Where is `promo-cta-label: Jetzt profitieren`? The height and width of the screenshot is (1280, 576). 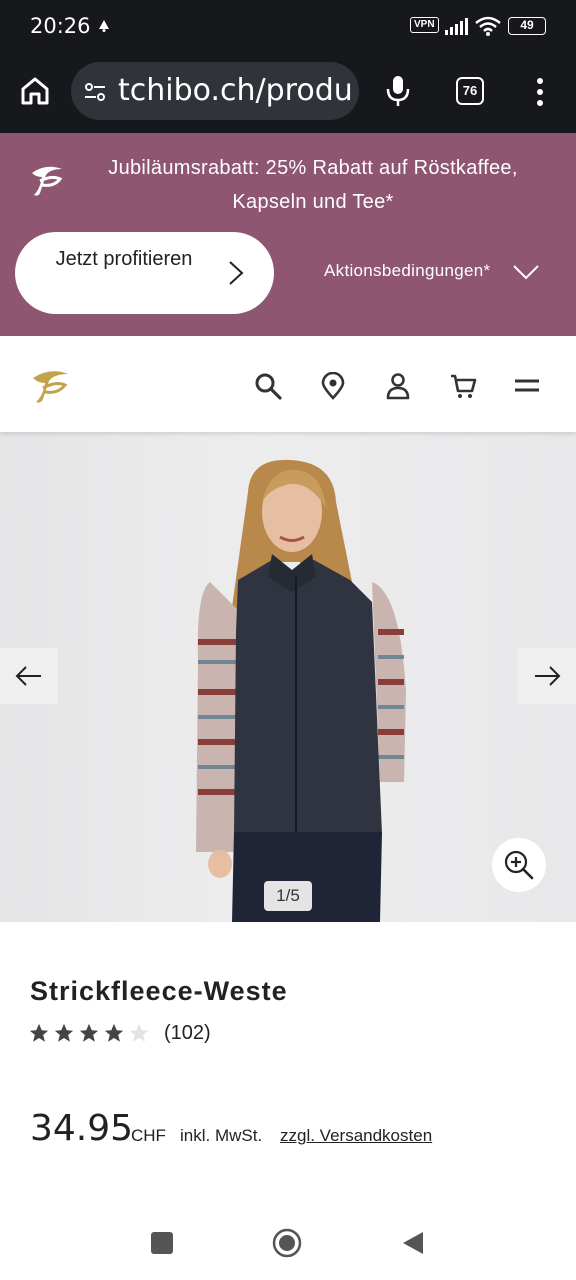
promo-cta-label: Jetzt profitieren is located at coordinates (124, 259).